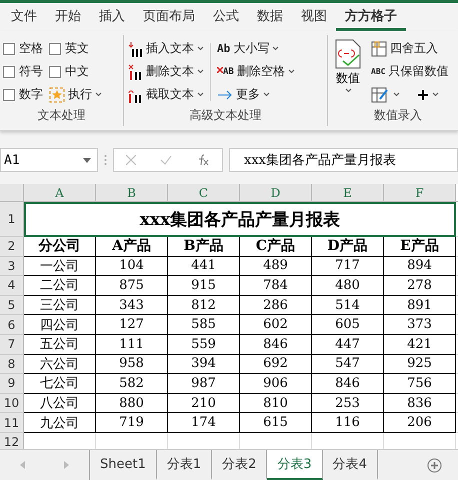 Image resolution: width=458 pixels, height=480 pixels. Describe the element at coordinates (169, 17) in the screenshot. I see `ribbon-tab: 页面布局` at that location.